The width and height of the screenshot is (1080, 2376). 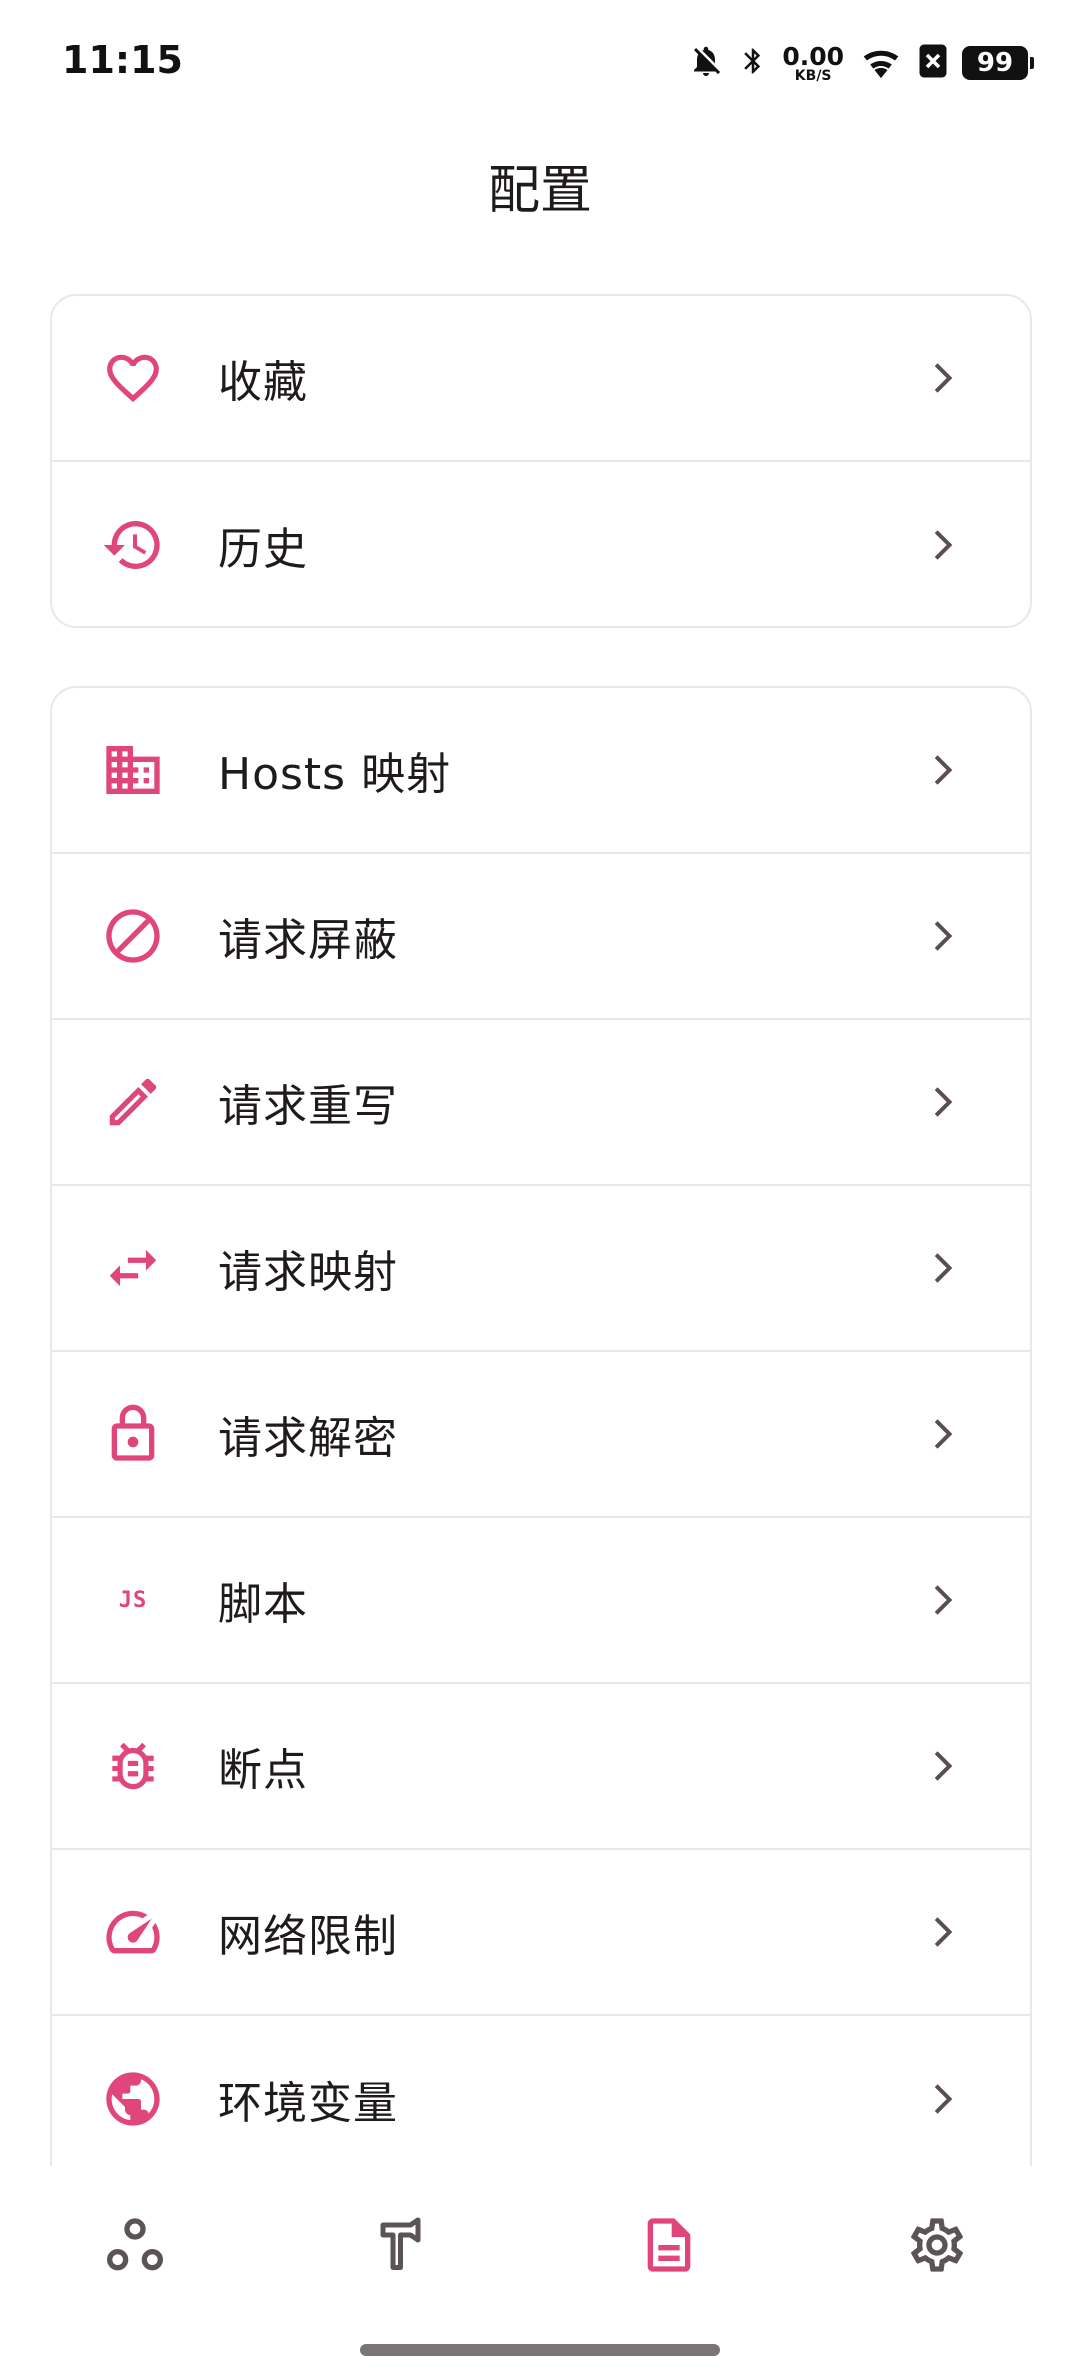 What do you see at coordinates (133, 1932) in the screenshot?
I see `speed-gauge-icon` at bounding box center [133, 1932].